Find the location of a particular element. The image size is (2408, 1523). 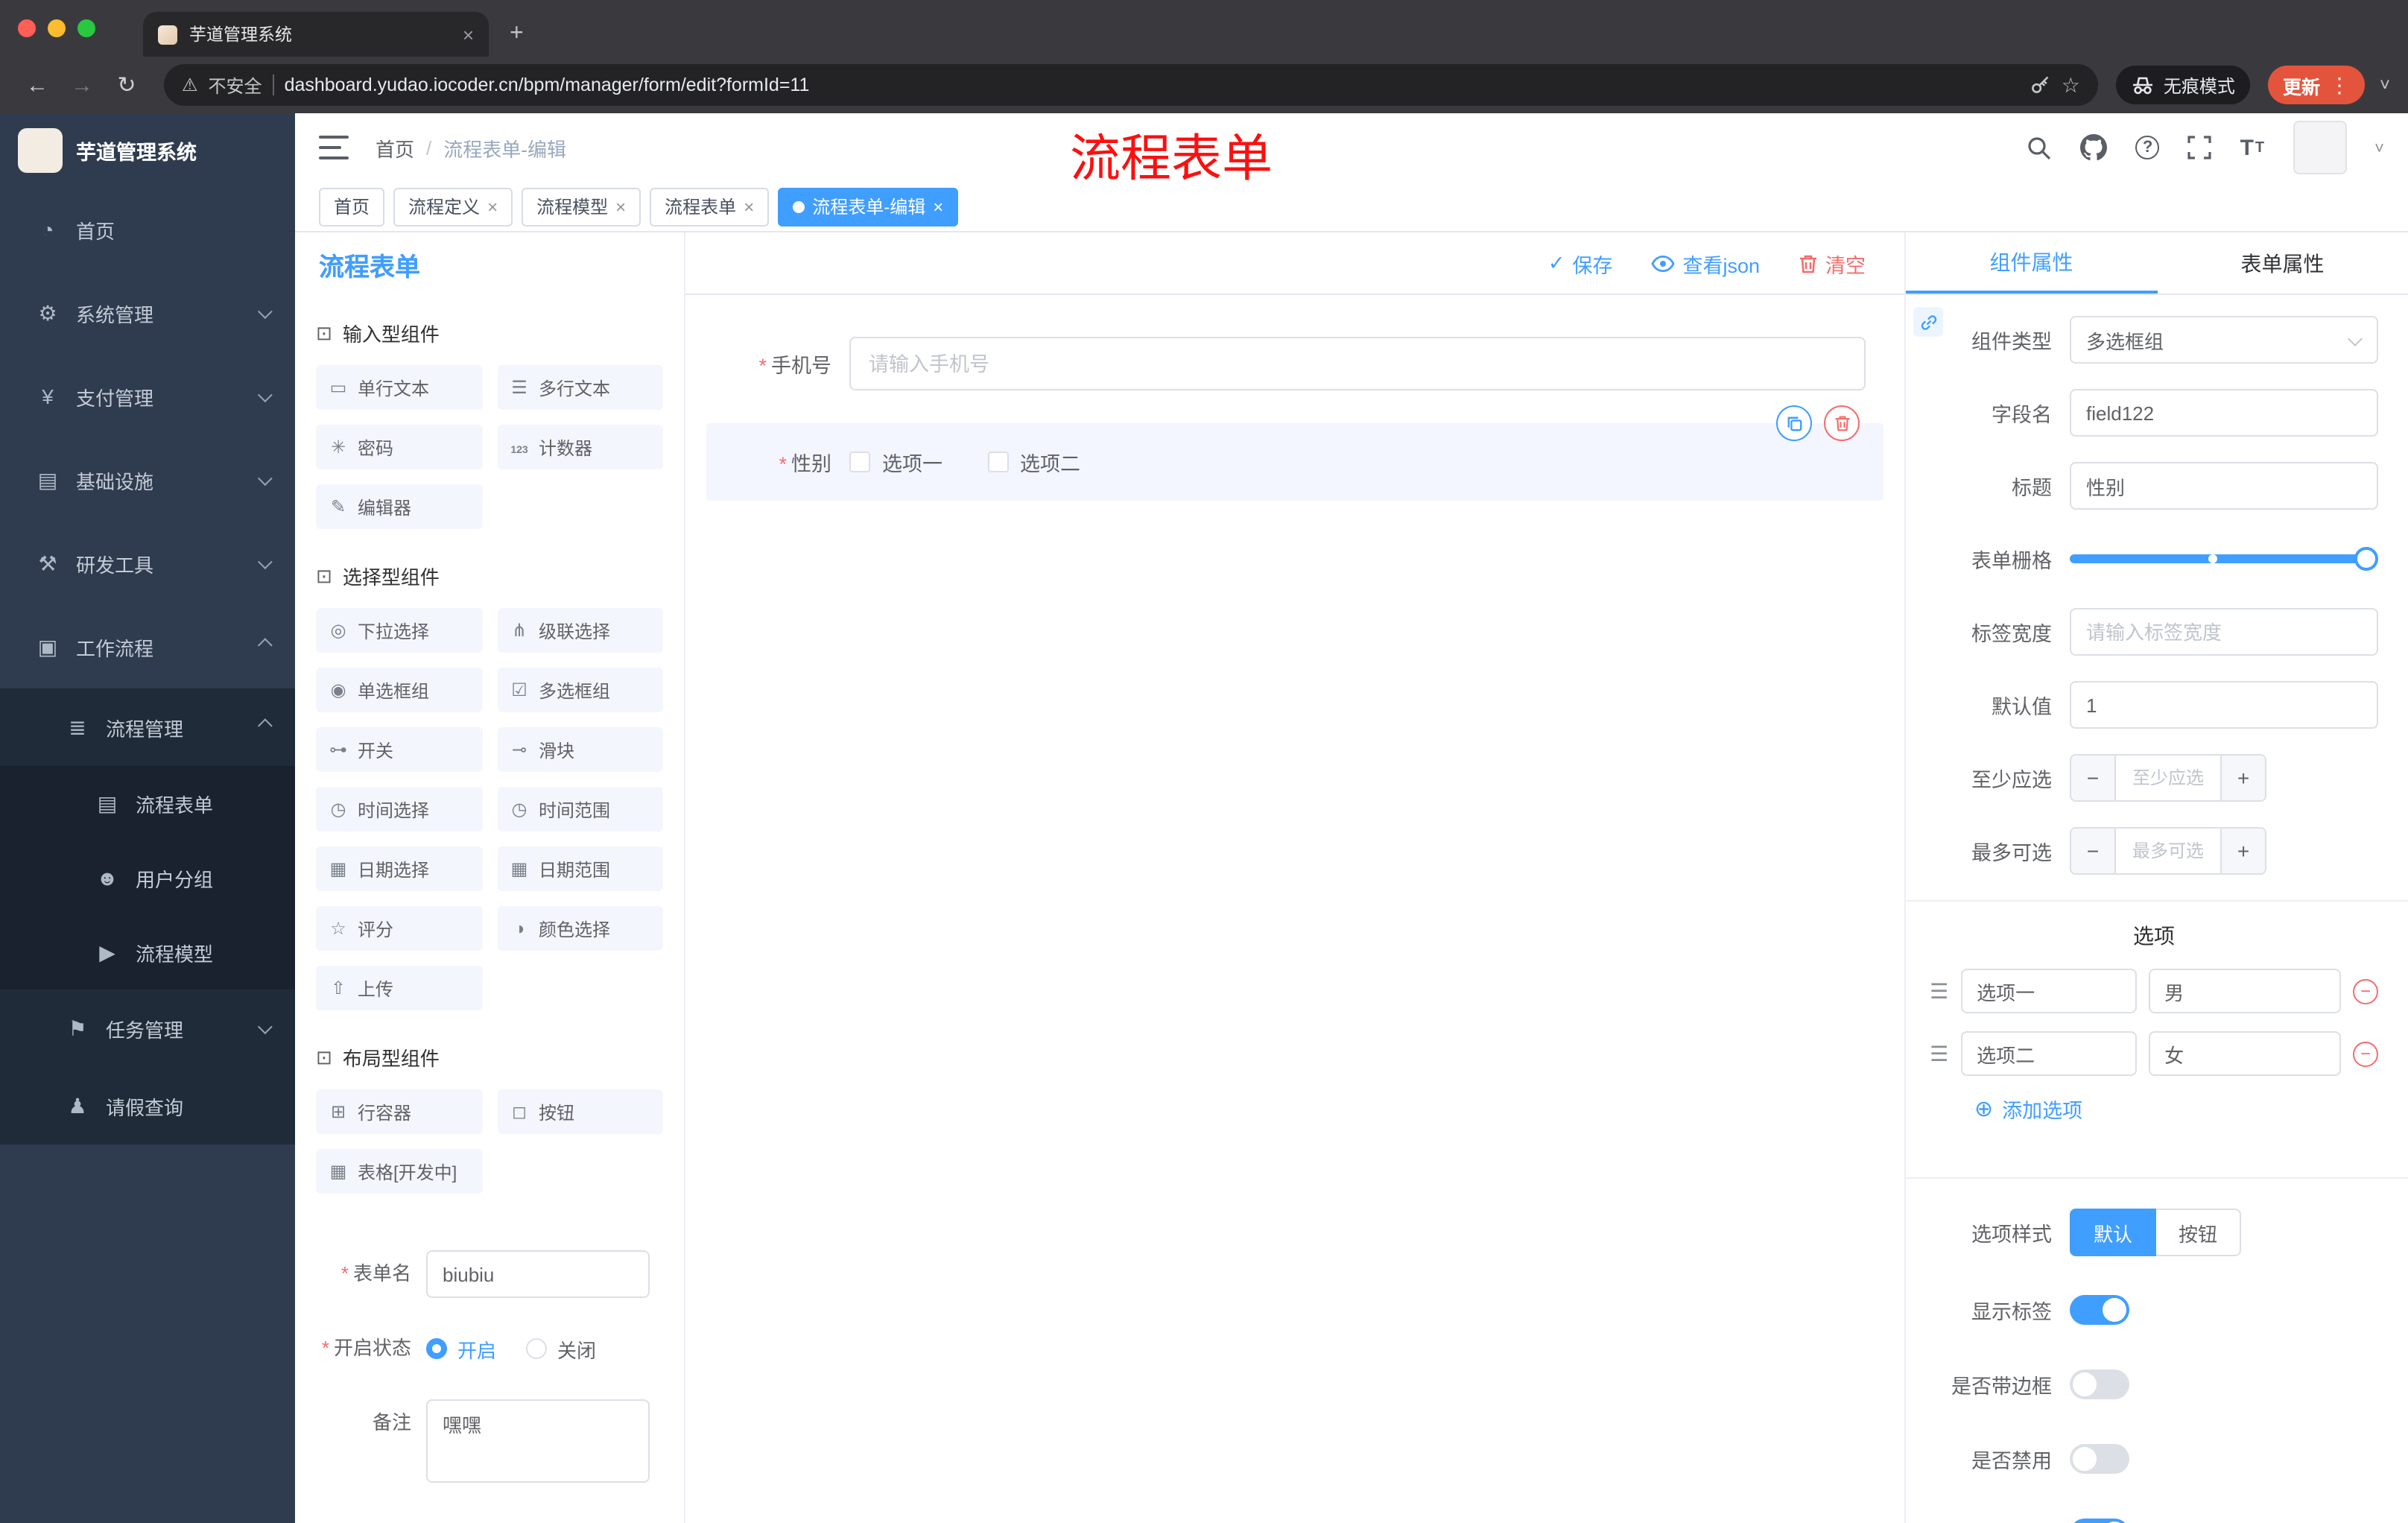

user-avatar is located at coordinates (2320, 147).